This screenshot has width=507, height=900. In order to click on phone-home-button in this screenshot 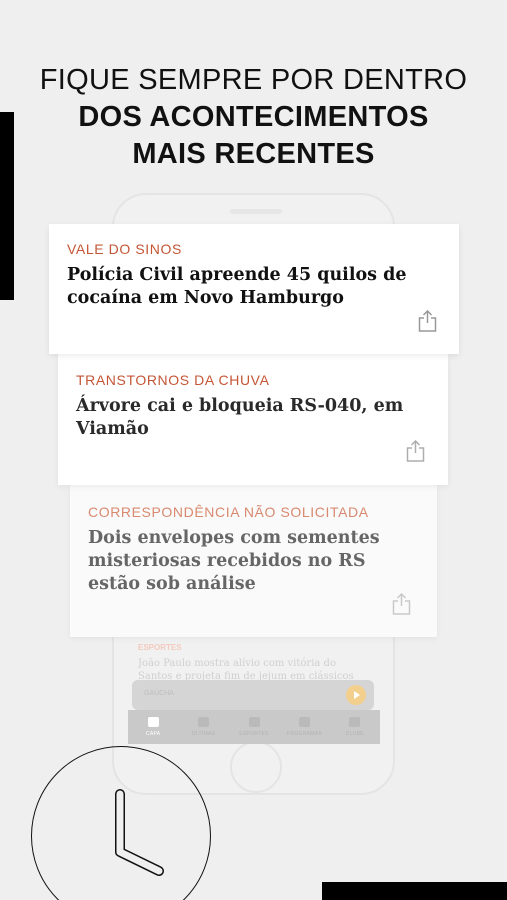, I will do `click(256, 767)`.